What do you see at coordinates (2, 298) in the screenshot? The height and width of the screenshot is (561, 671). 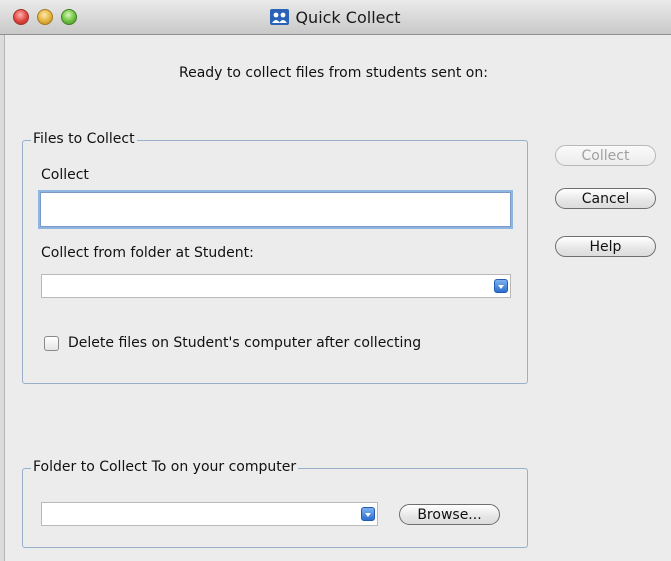 I see `window-left-edge` at bounding box center [2, 298].